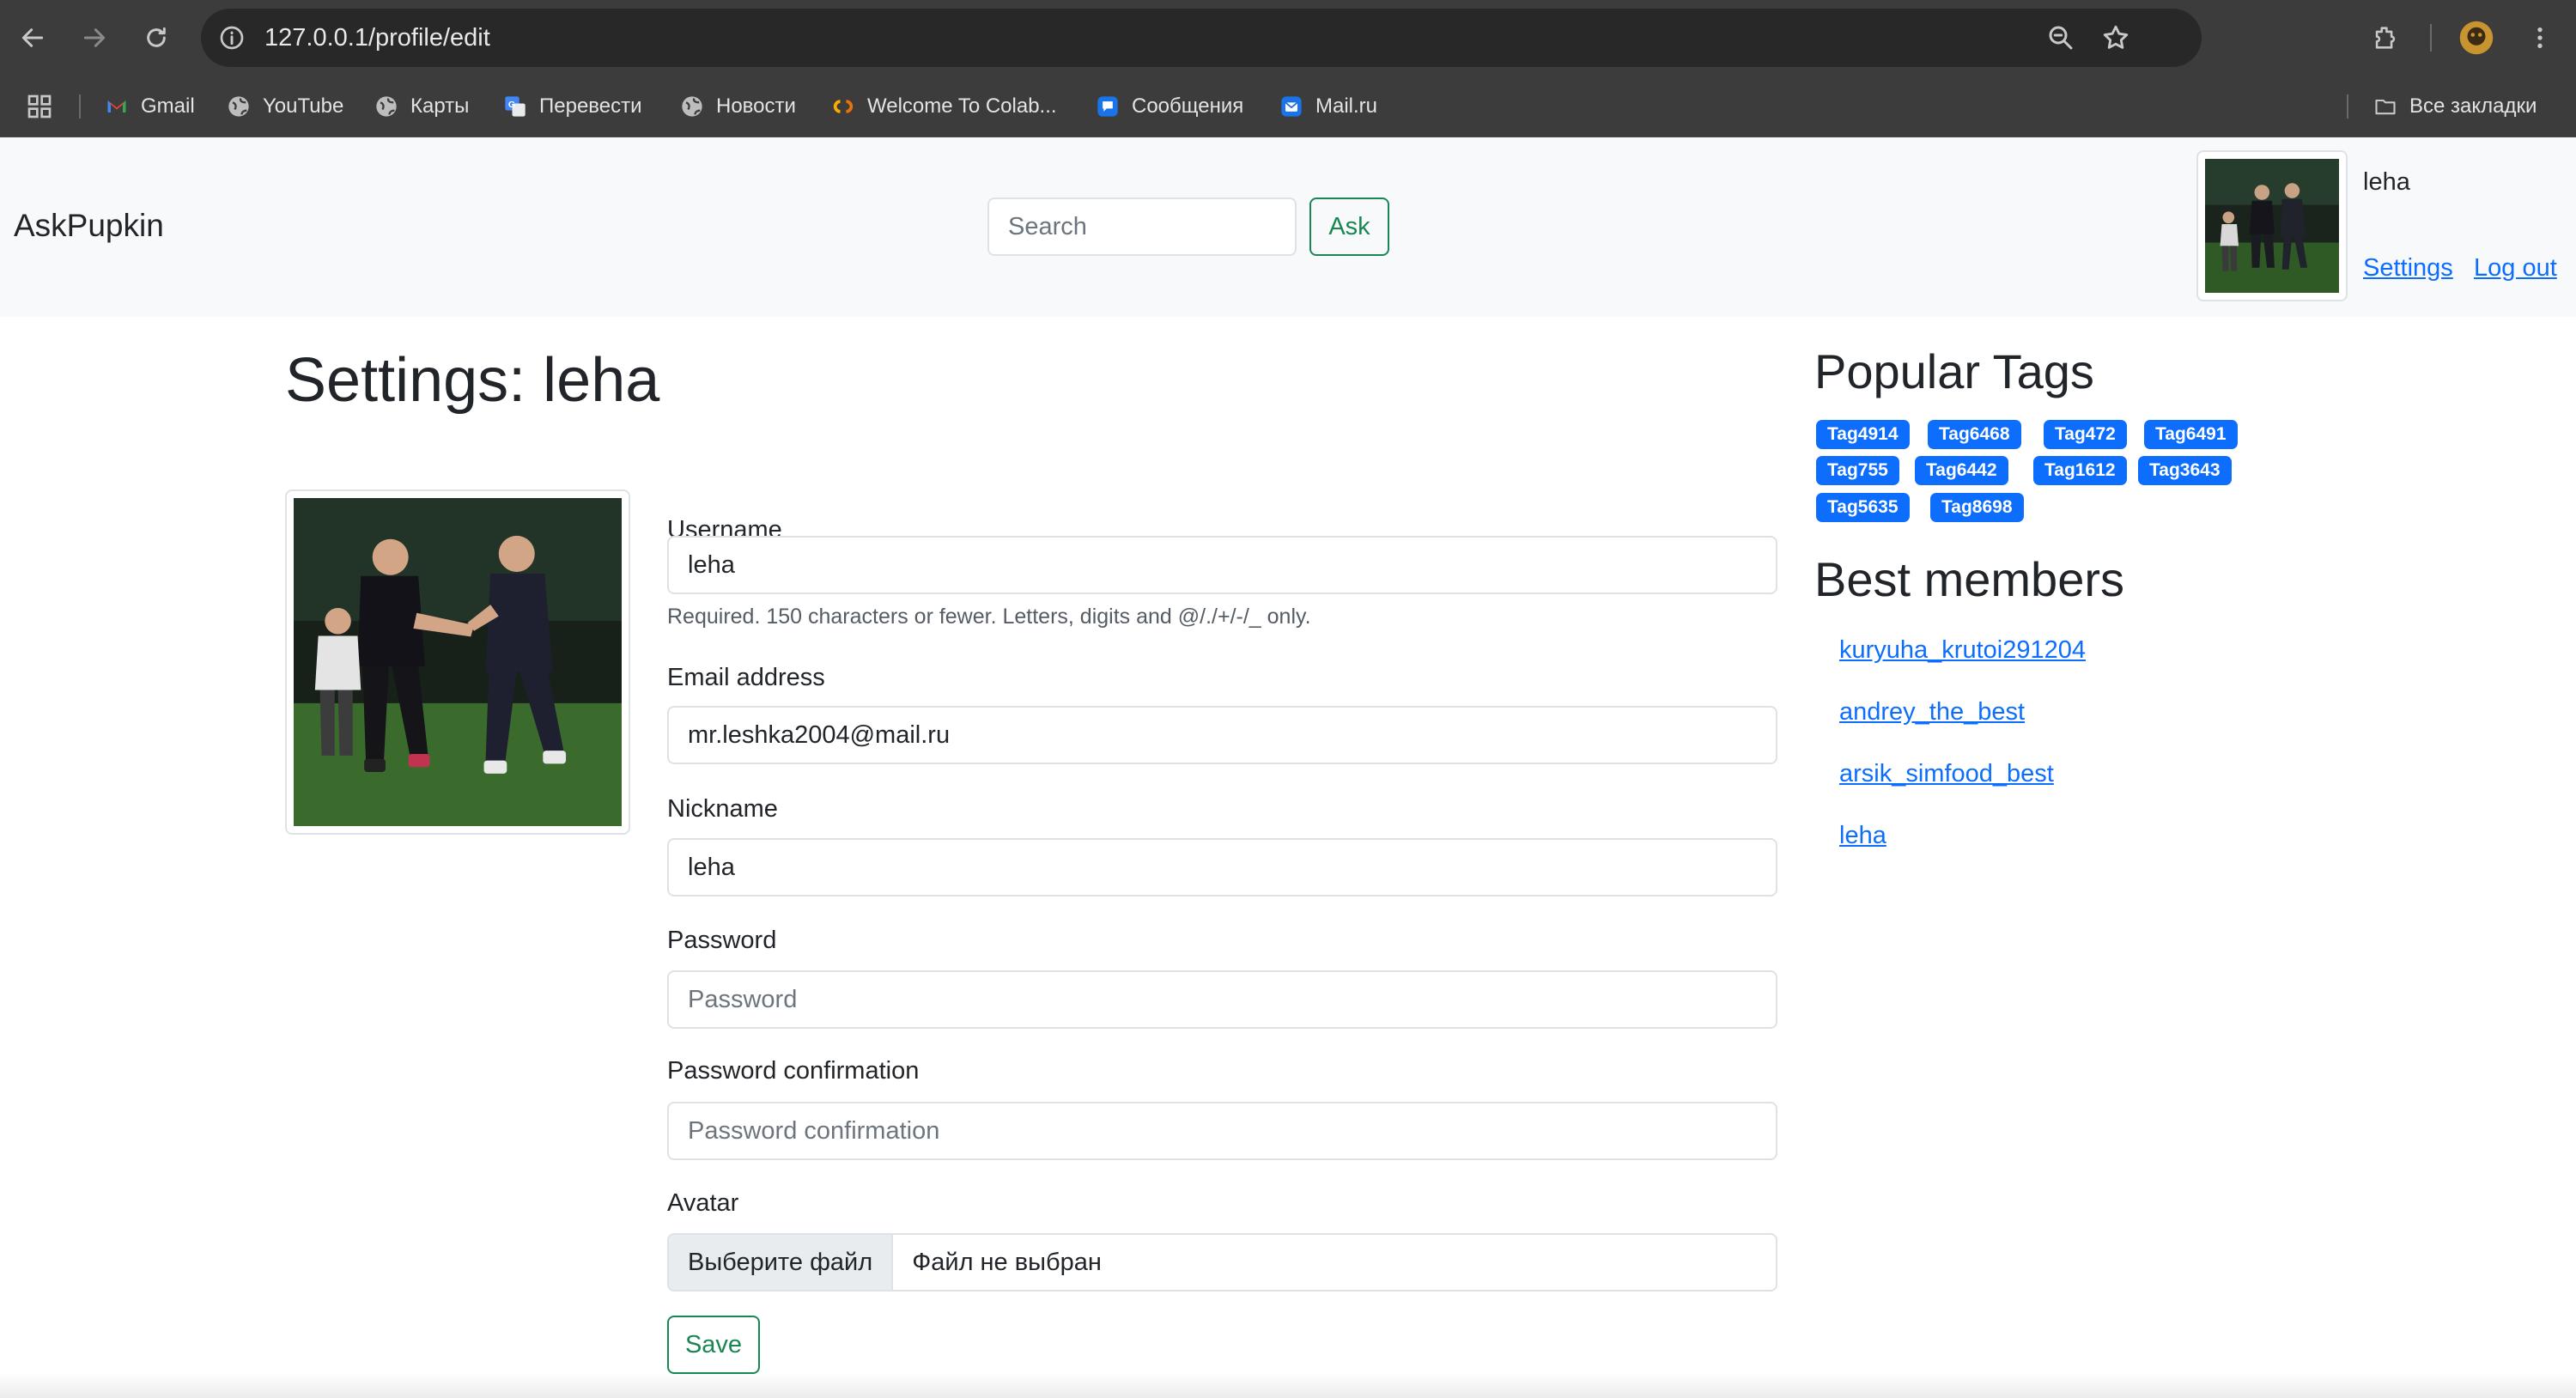  I want to click on choose-file-button: Выберите файл, so click(781, 1262).